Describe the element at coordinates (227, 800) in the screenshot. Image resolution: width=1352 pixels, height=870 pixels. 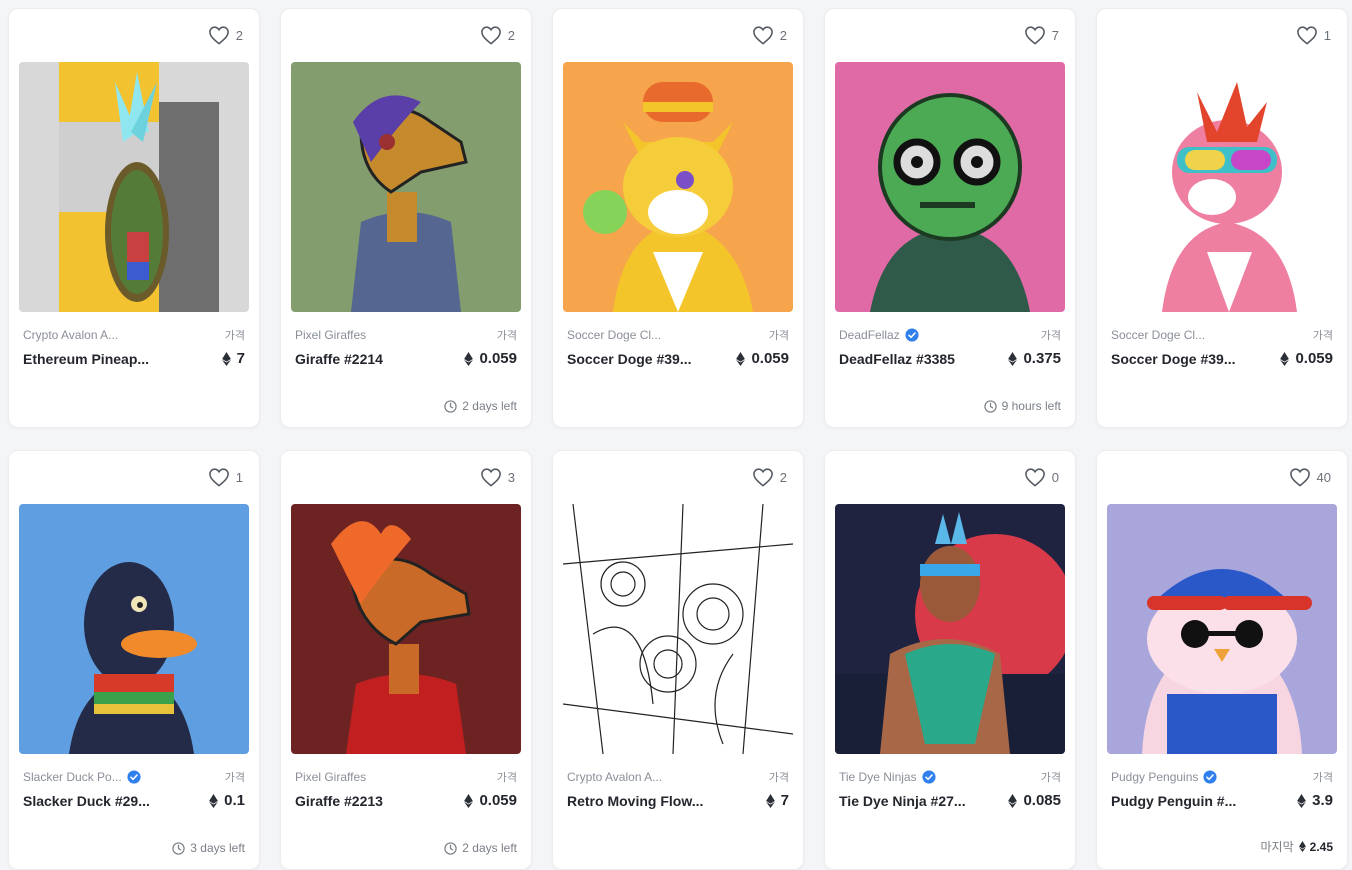
I see `price: 0.1` at that location.